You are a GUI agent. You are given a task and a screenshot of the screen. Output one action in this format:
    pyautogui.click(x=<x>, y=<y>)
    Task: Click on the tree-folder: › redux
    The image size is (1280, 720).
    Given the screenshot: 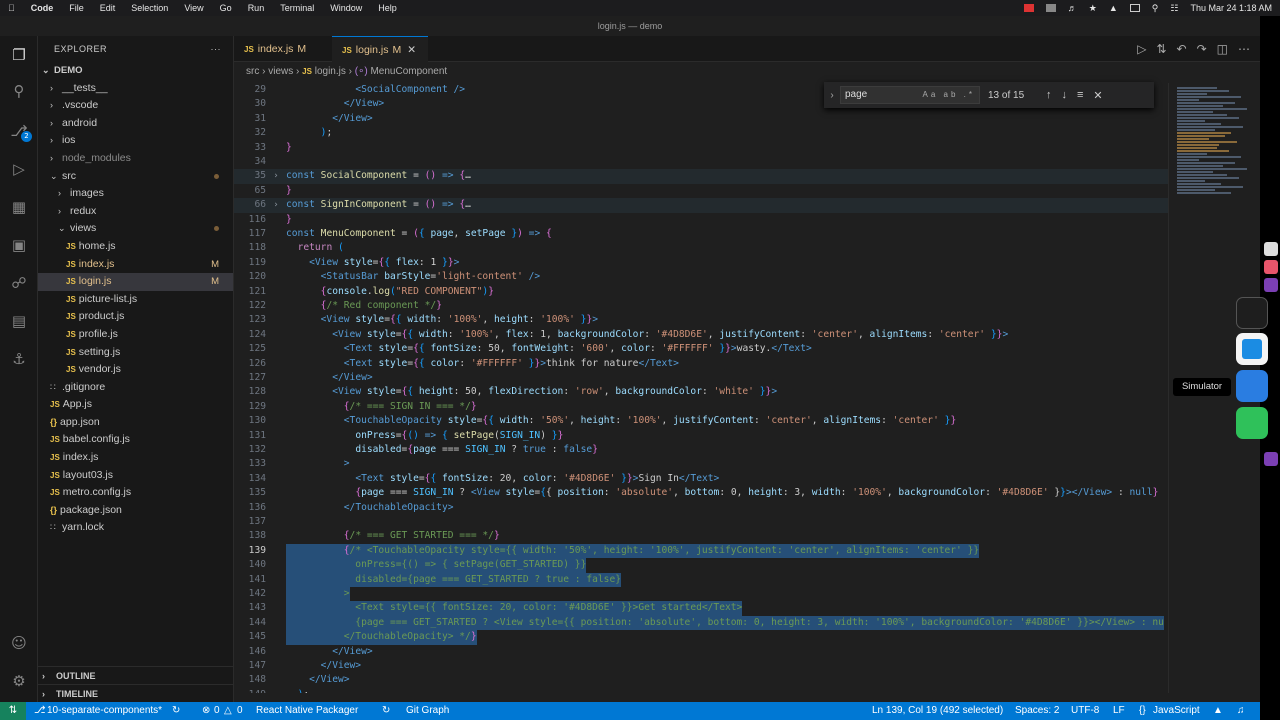 What is the action you would take?
    pyautogui.click(x=135, y=212)
    